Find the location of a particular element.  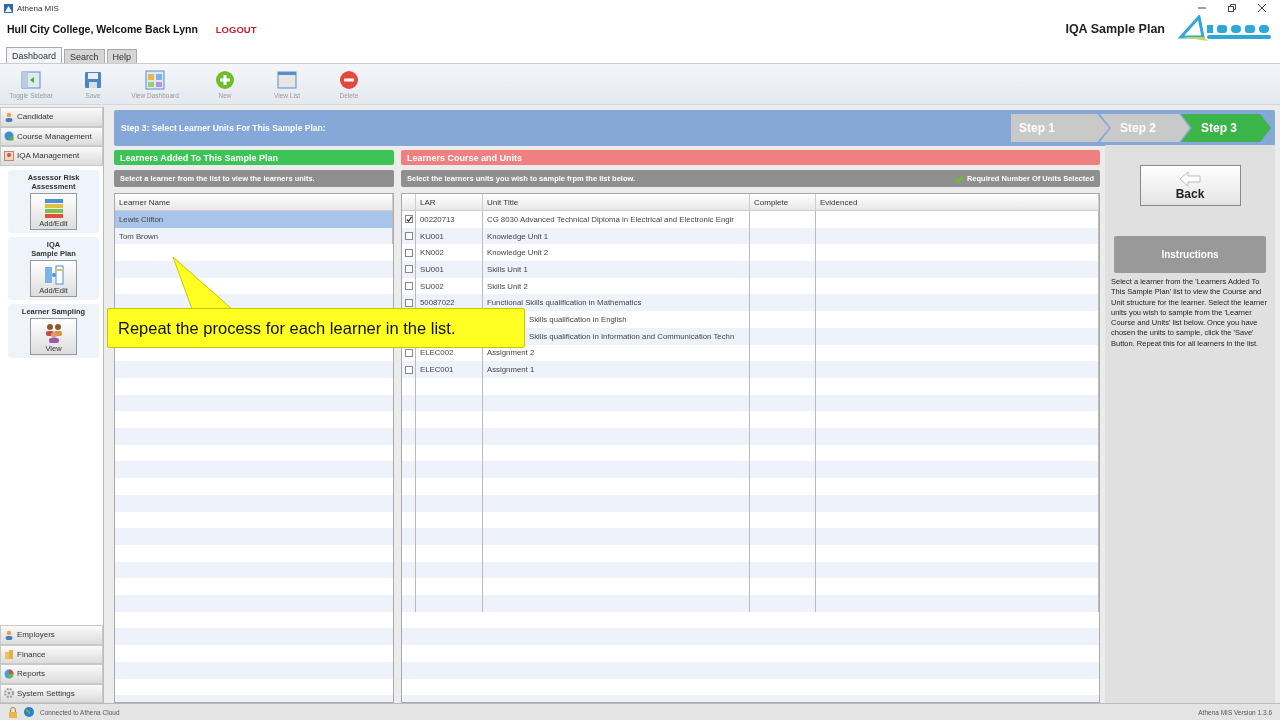

minimize-icon is located at coordinates (1202, 8).